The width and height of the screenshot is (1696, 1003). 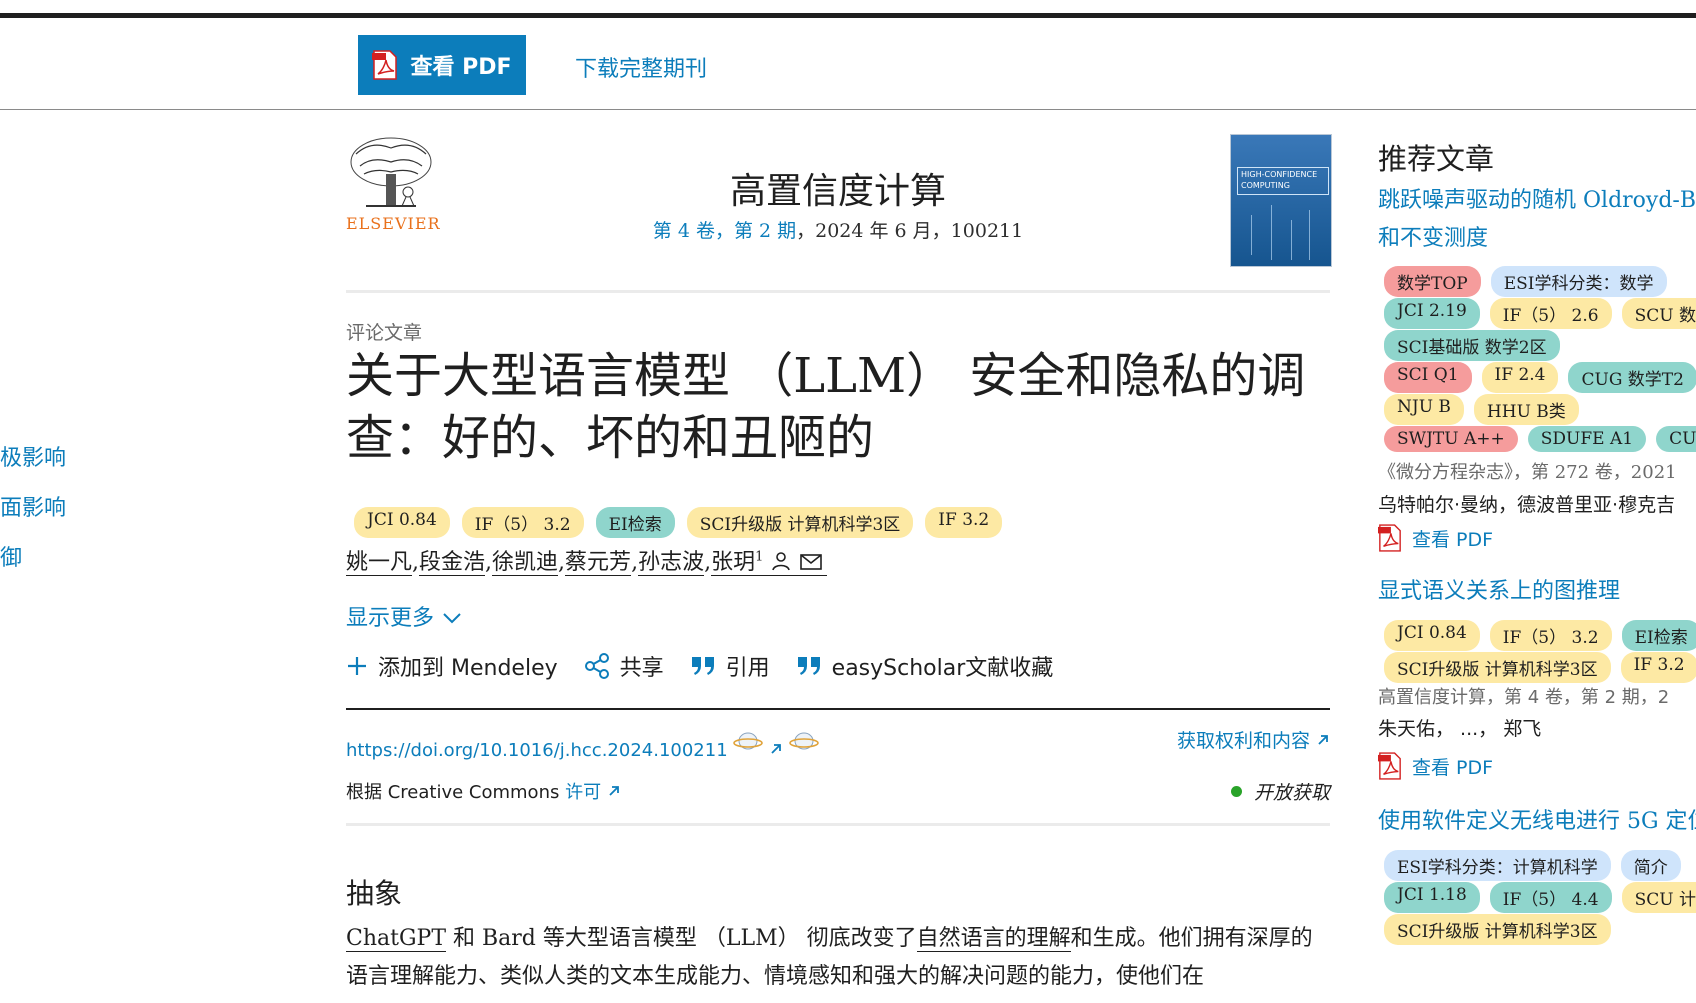 I want to click on badge: SWJTU A++, so click(x=1451, y=439).